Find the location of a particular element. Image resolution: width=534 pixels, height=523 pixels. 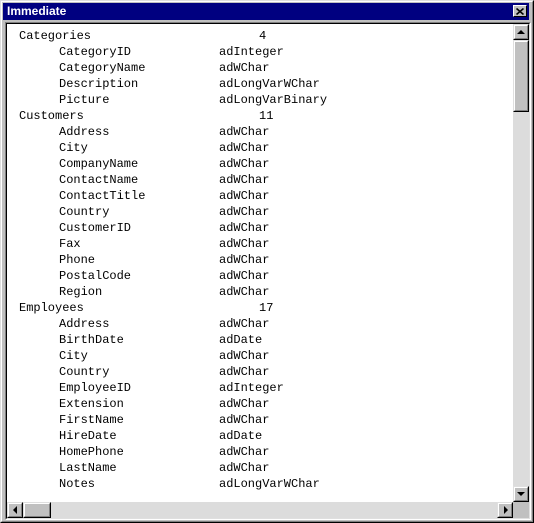

scroll-left-button is located at coordinates (15, 510).